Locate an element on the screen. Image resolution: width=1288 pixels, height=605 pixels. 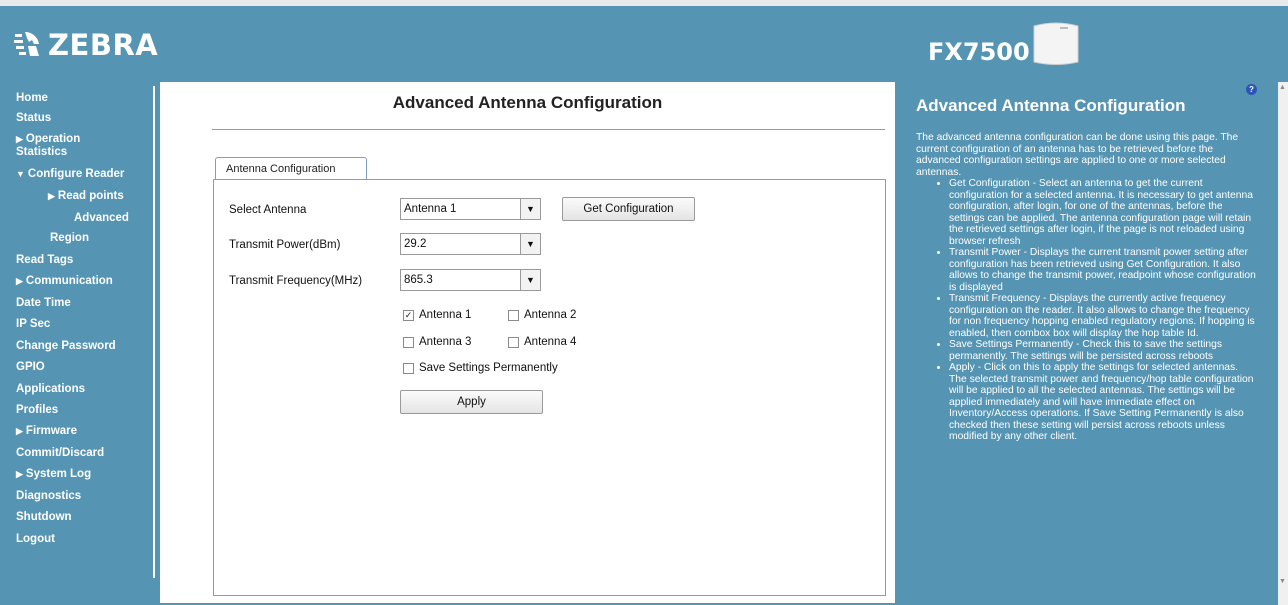
sidebar-item-diagnostics: Diagnostics is located at coordinates (48, 496).